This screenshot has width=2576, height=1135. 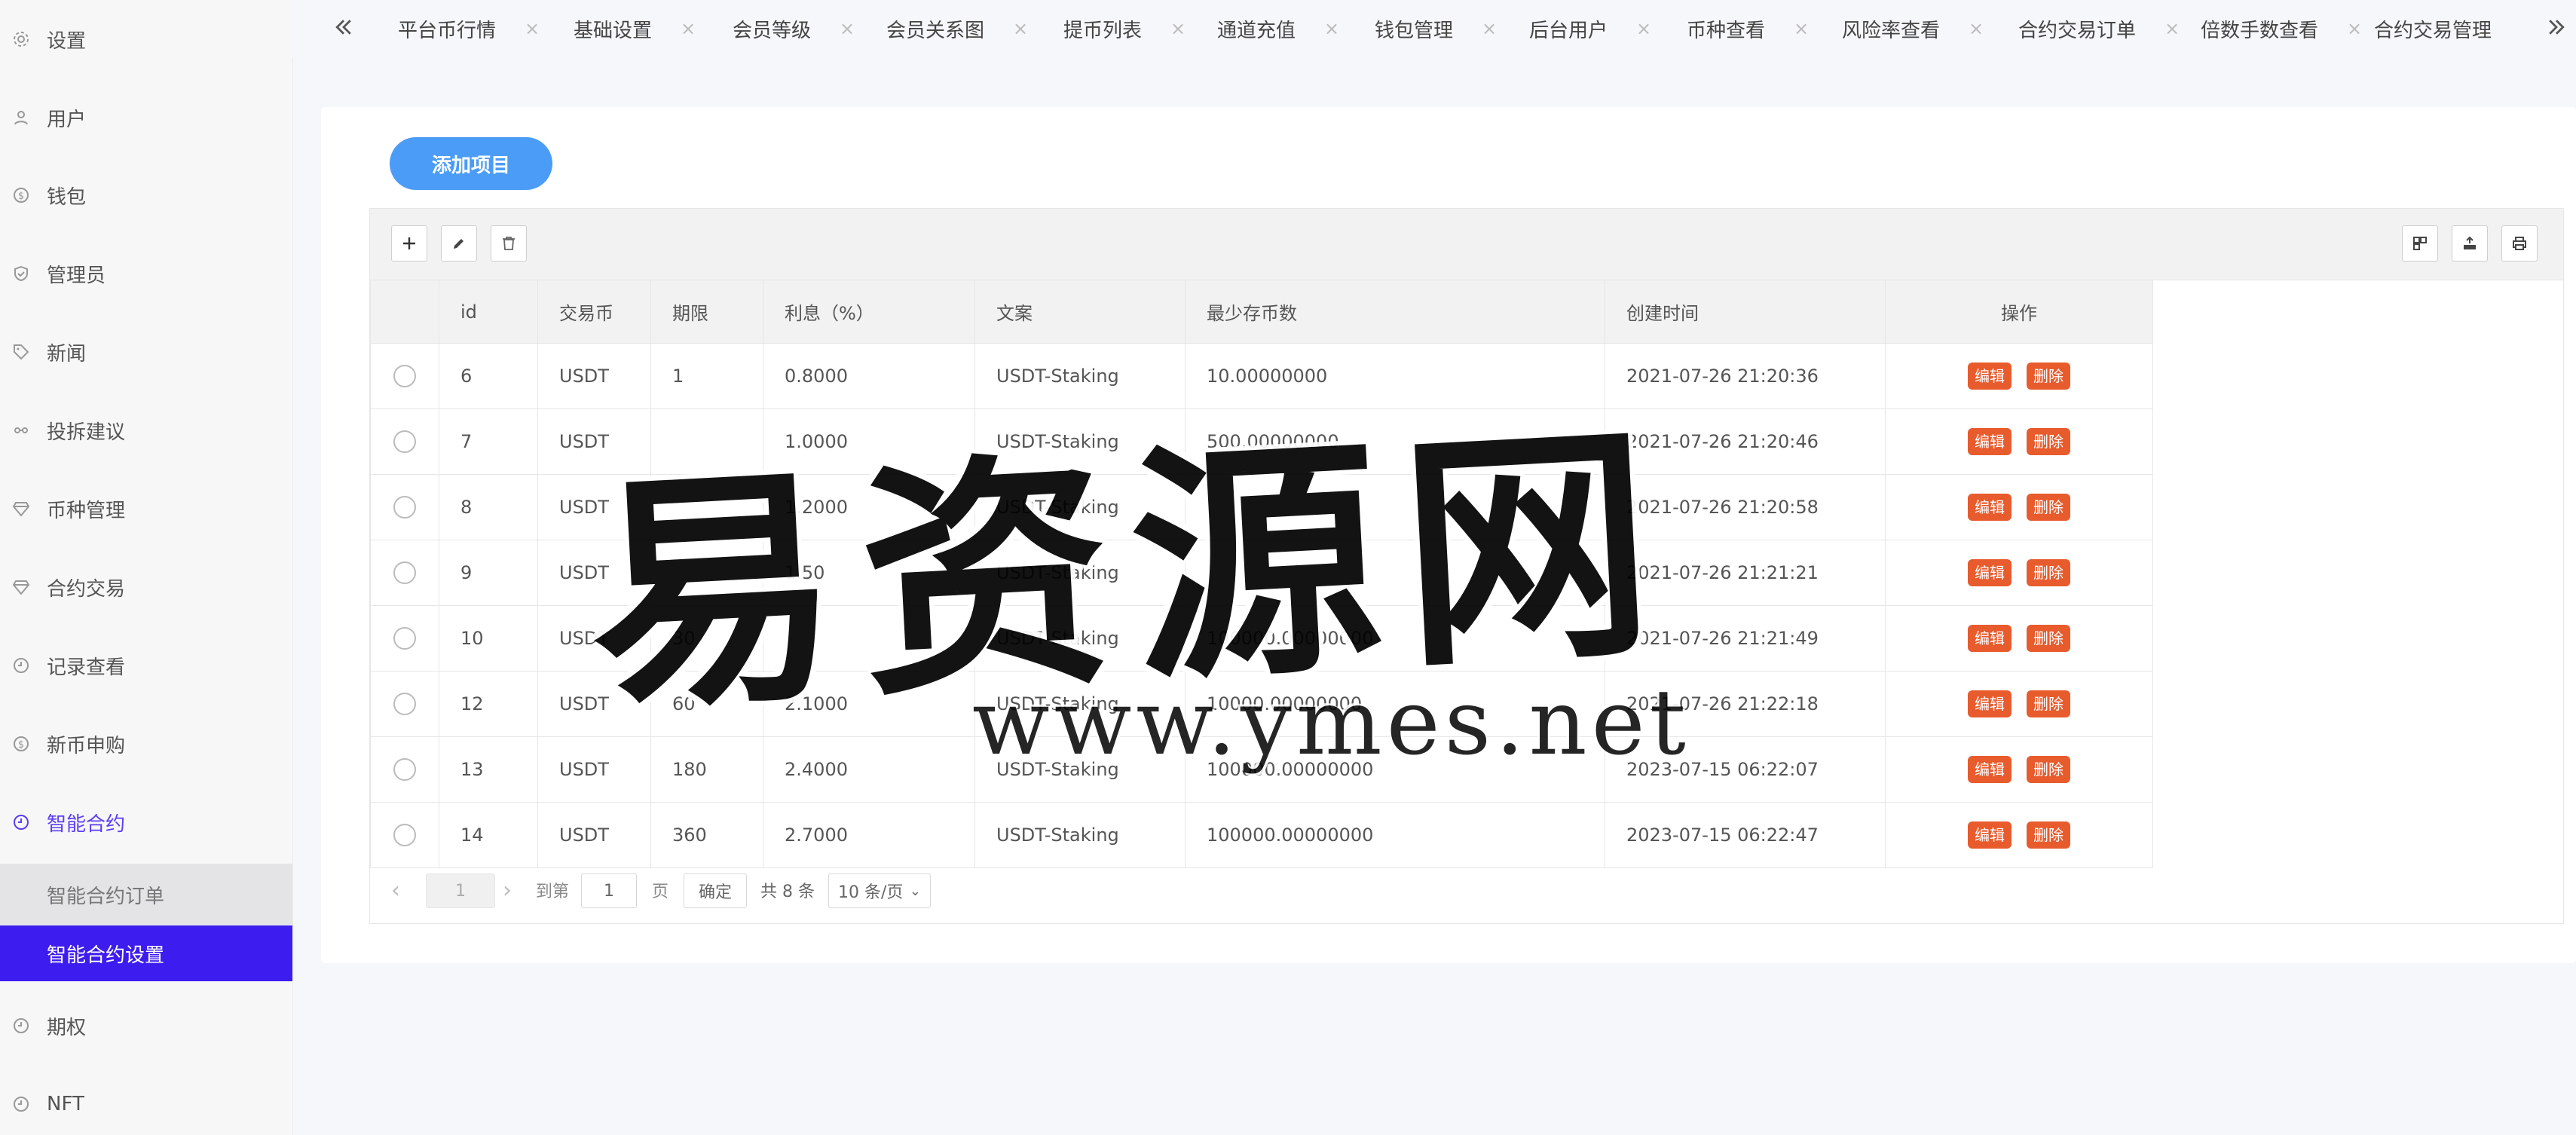 I want to click on toolbar-add-button, so click(x=409, y=243).